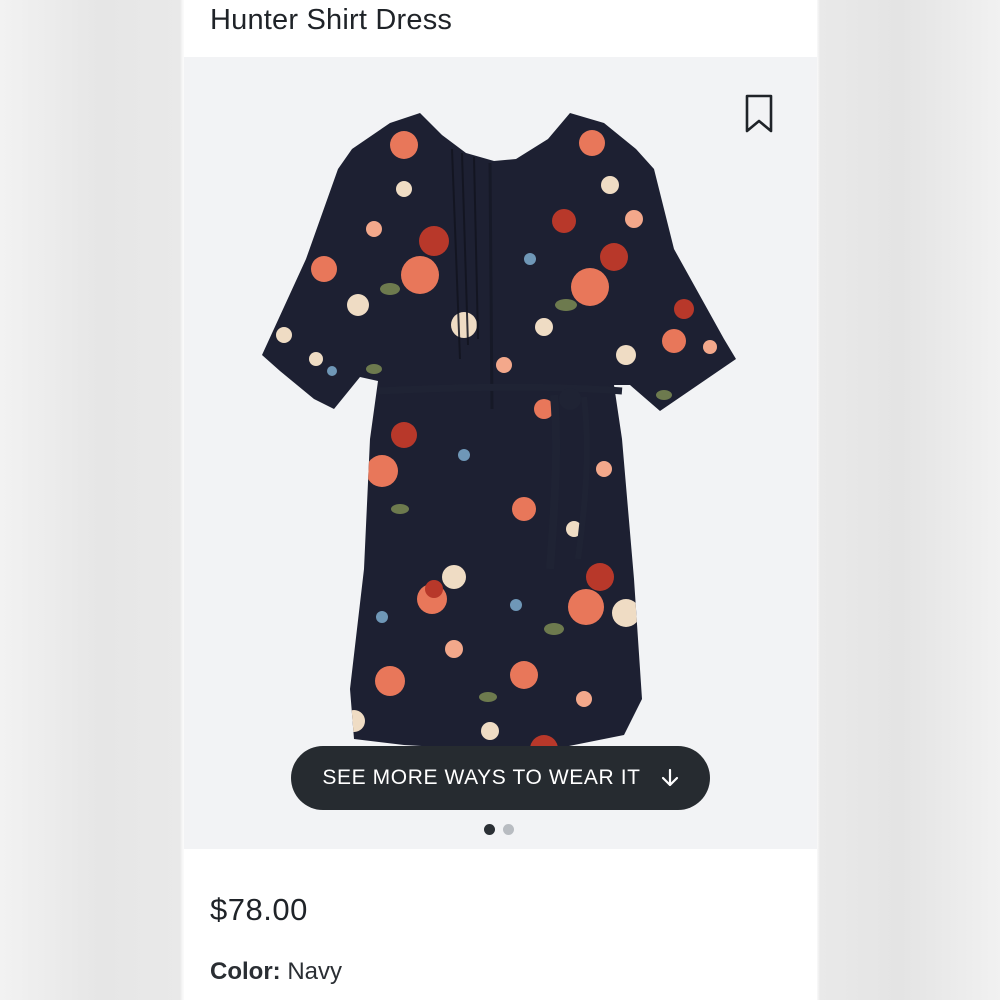 Image resolution: width=1000 pixels, height=1000 pixels. Describe the element at coordinates (481, 777) in the screenshot. I see `see-more-ways-label: SEE MORE WAYS TO WEAR IT` at that location.